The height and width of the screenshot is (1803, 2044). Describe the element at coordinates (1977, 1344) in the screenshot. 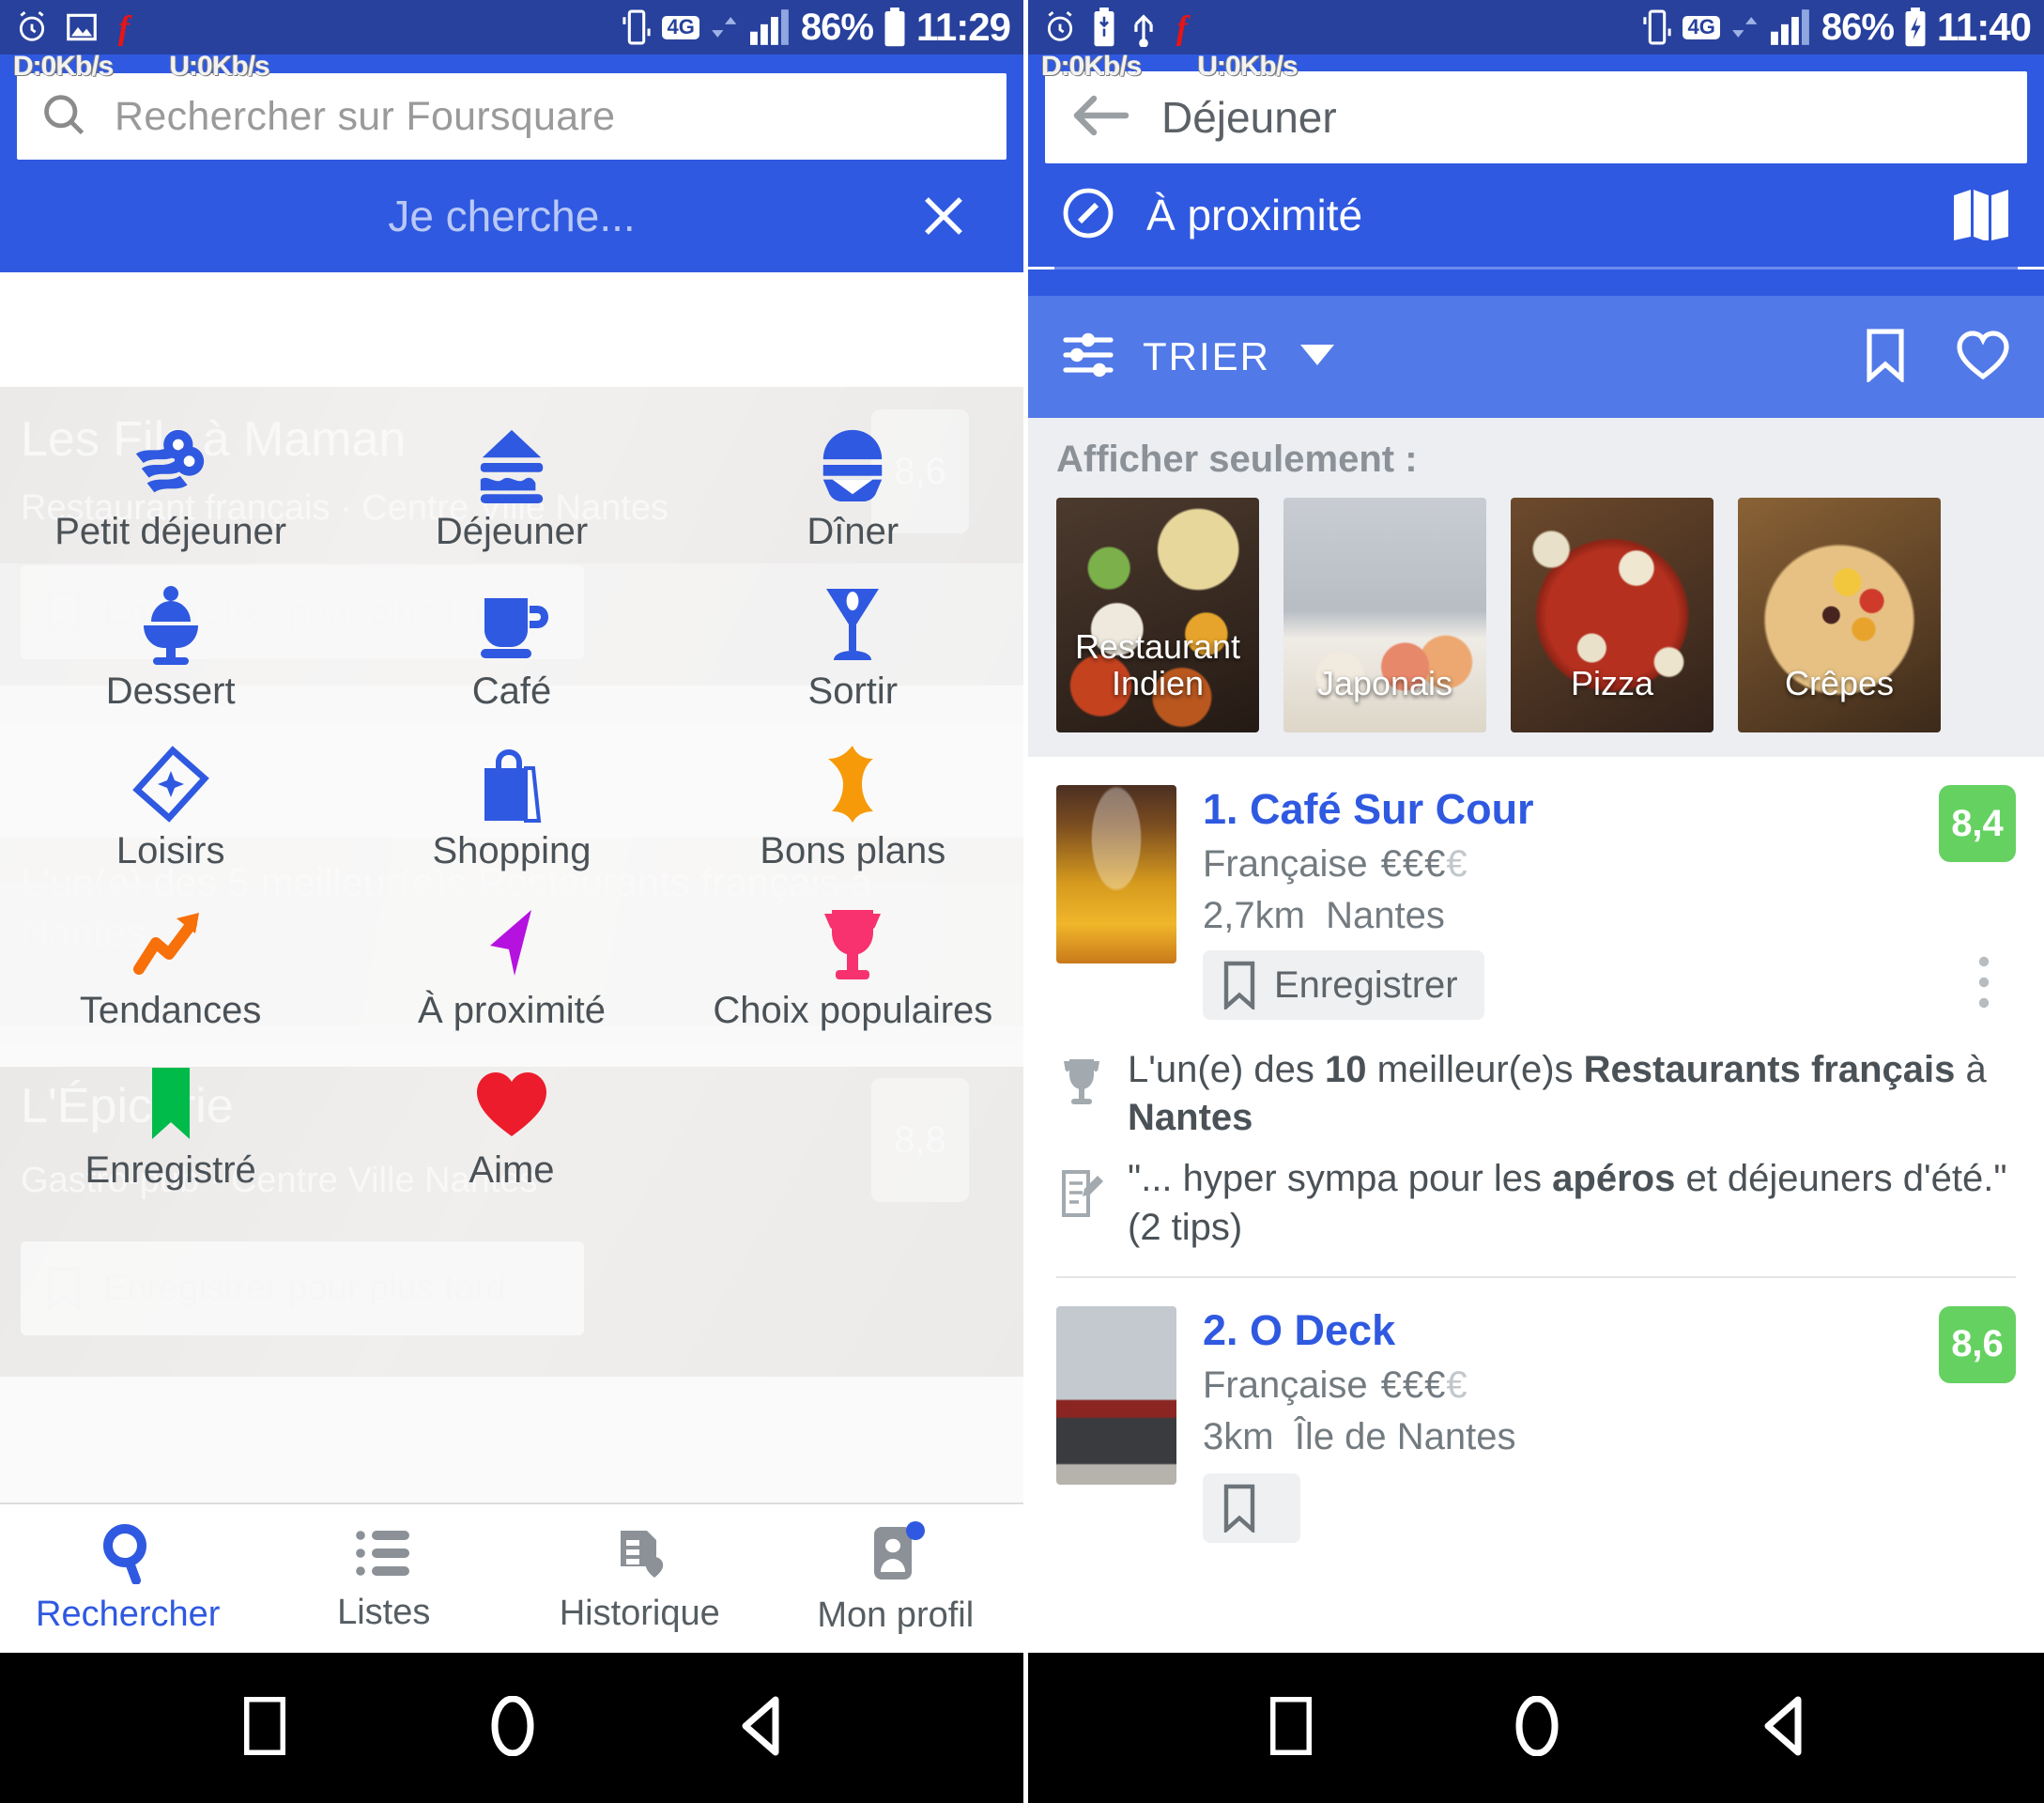

I see `result-score-badge: 8,6` at that location.